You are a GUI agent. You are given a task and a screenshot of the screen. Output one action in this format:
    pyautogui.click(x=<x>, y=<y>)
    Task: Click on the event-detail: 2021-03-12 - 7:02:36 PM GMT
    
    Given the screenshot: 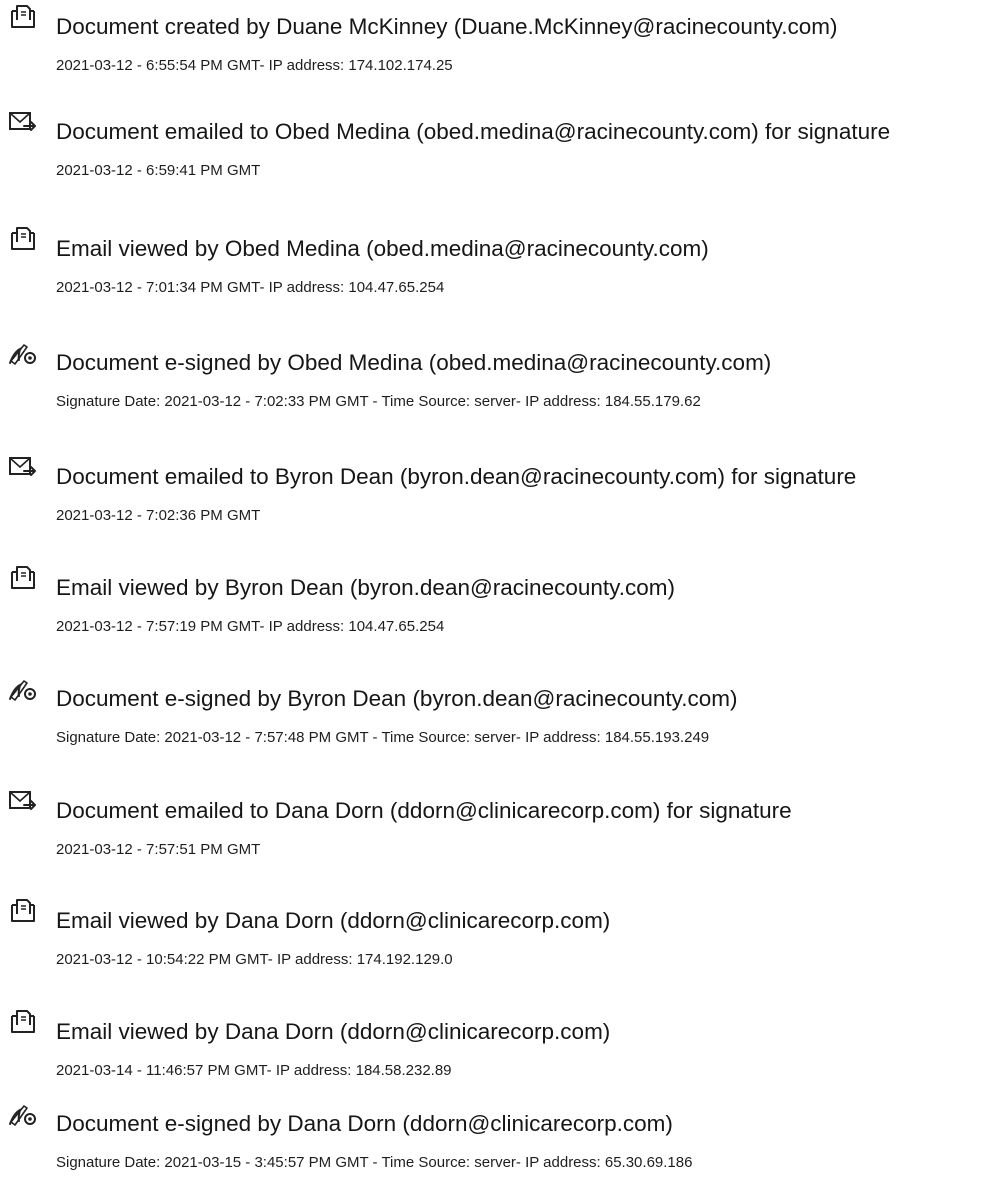 What is the action you would take?
    pyautogui.click(x=158, y=515)
    